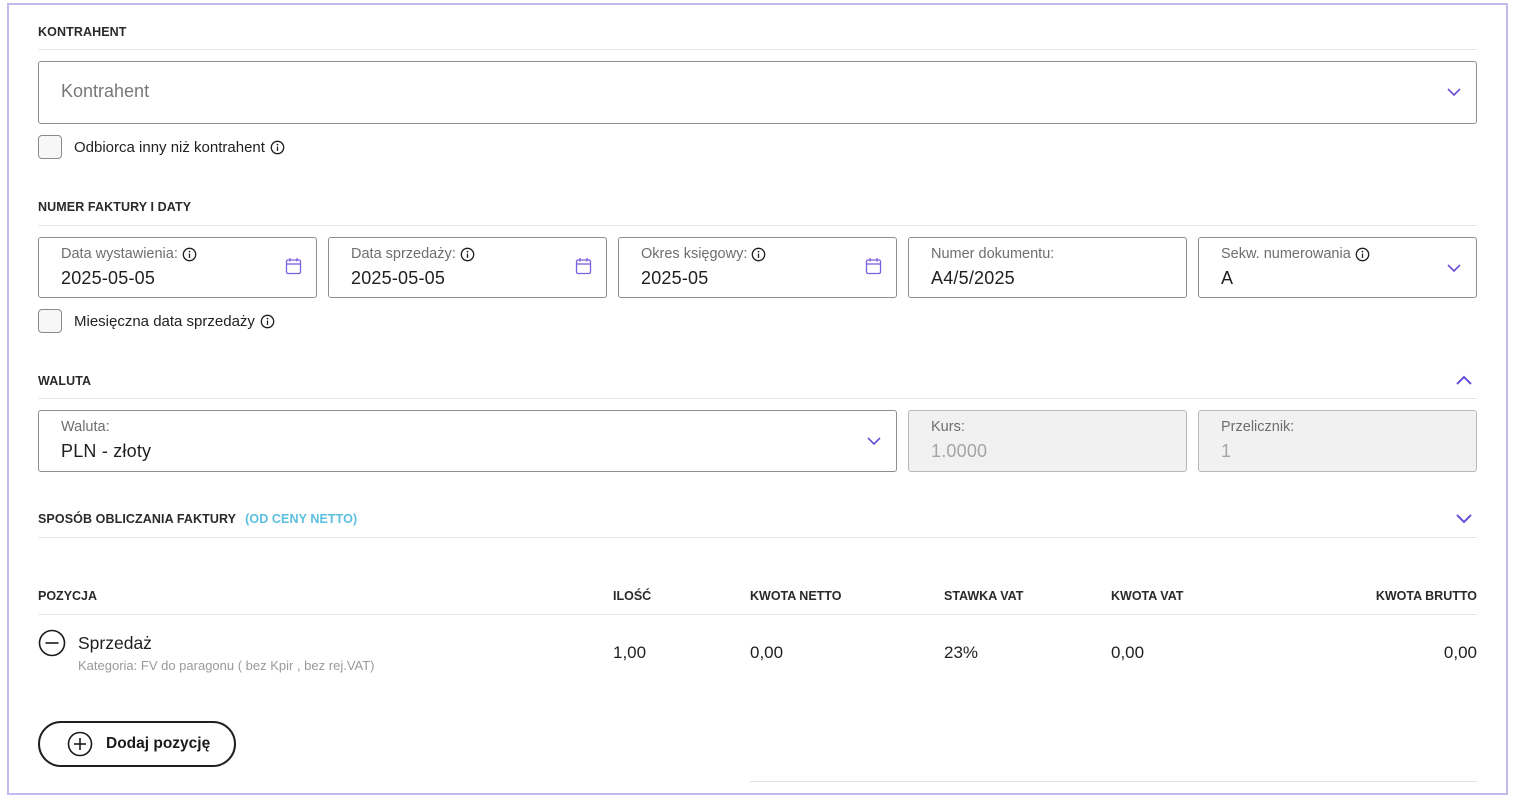  I want to click on data-wystawienia-label: Data wystawienia:, so click(119, 254).